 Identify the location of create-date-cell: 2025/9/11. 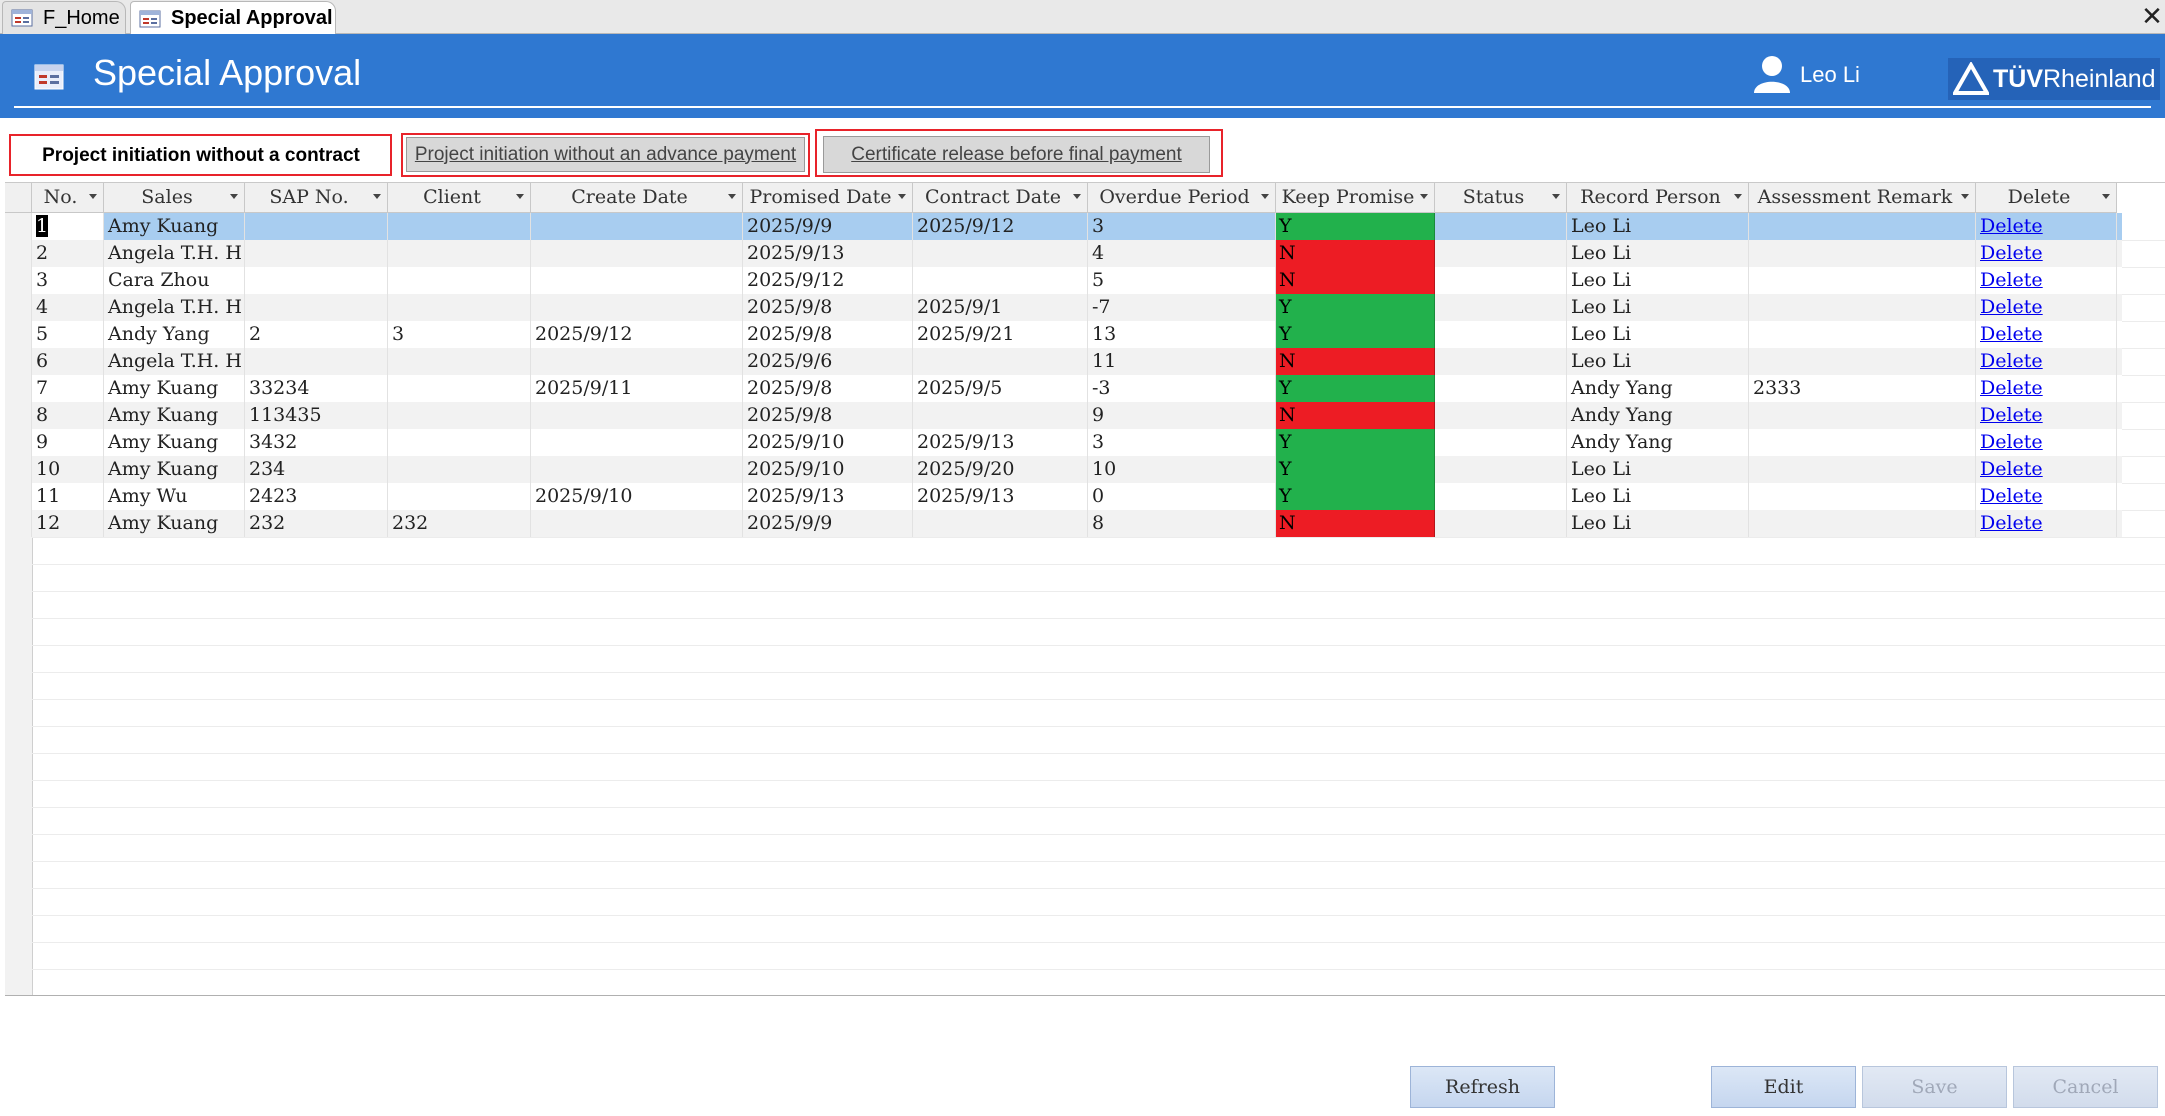
(637, 388).